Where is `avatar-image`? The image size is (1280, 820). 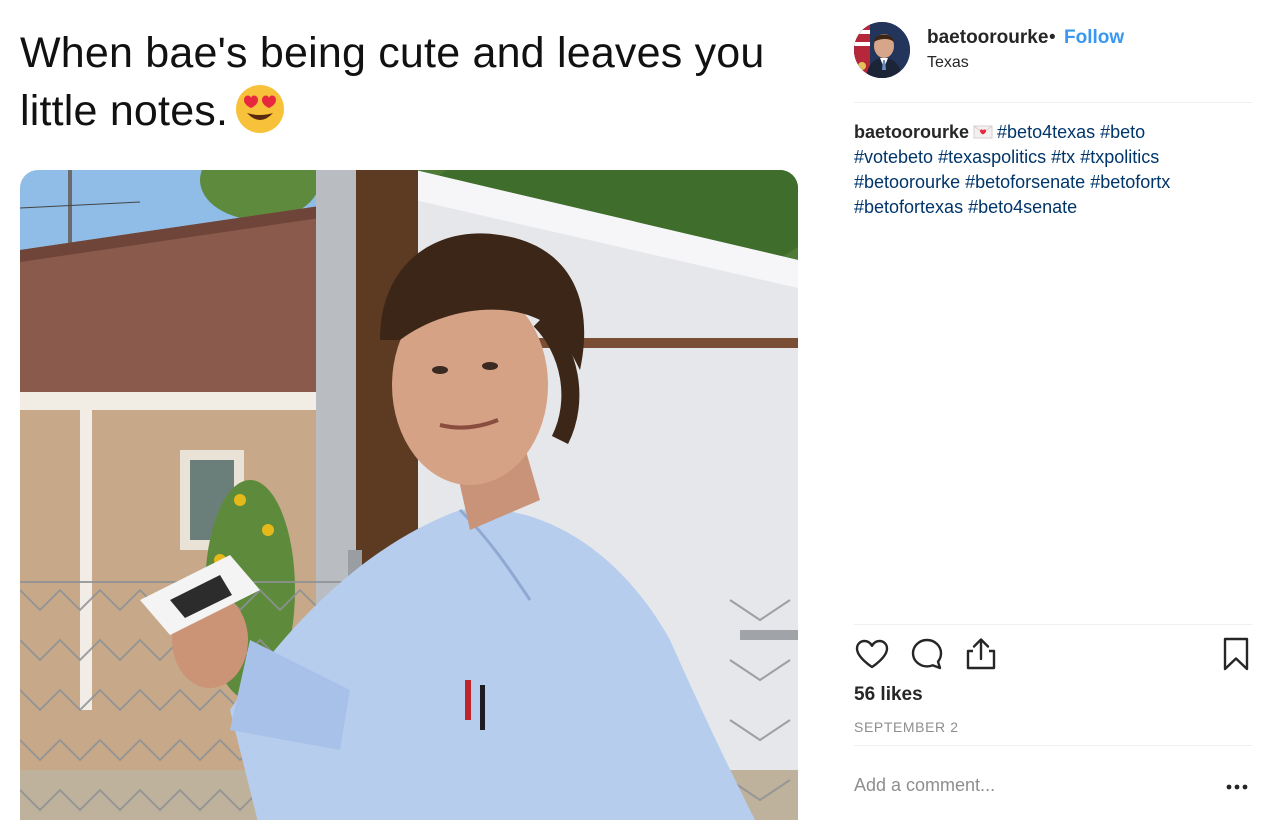
avatar-image is located at coordinates (882, 50).